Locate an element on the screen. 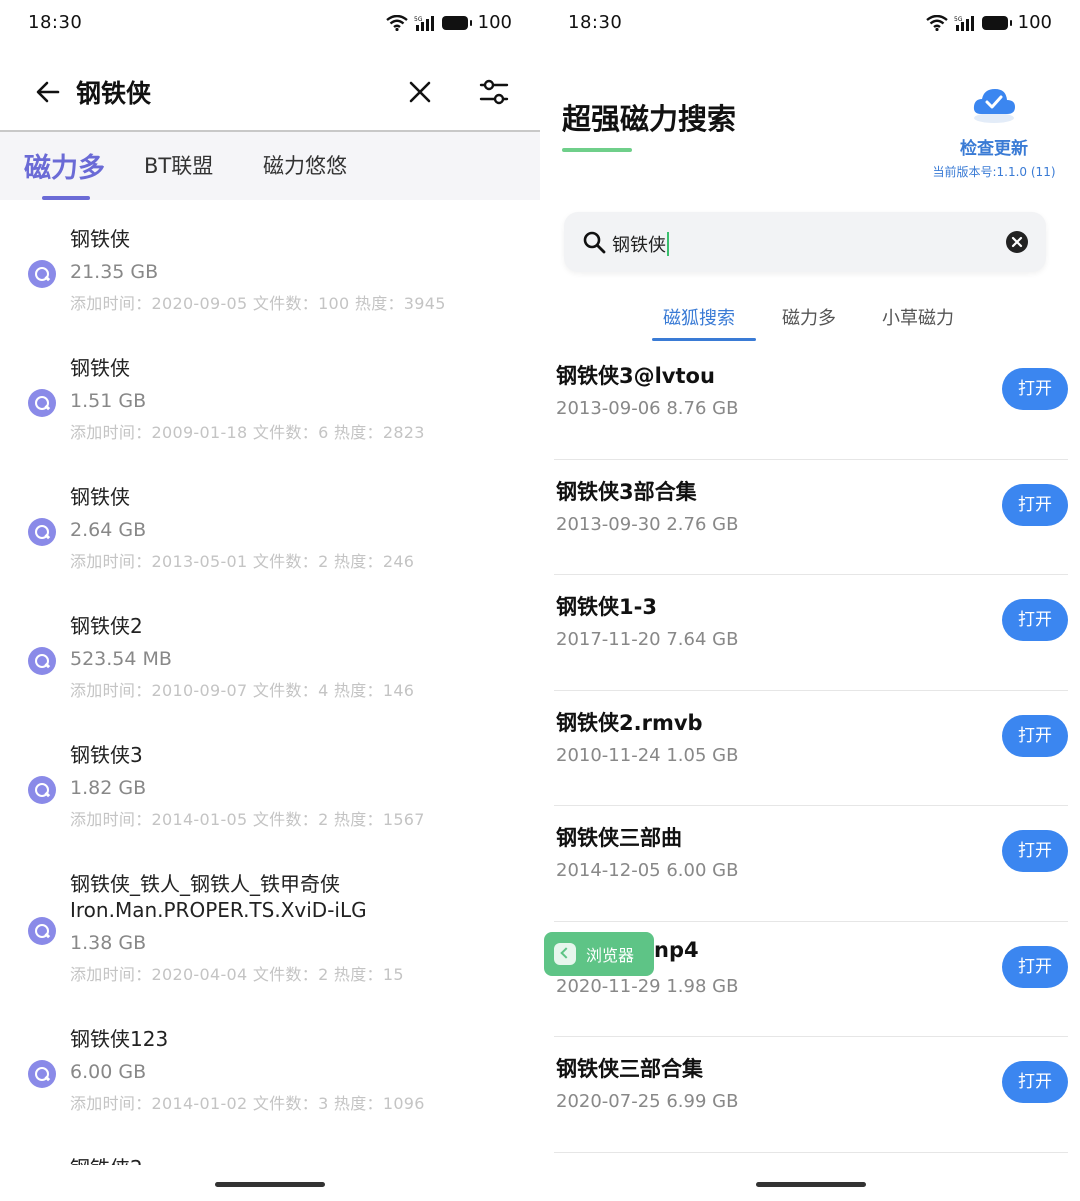  list-item: 钢铁侠三部曲 2014-12-05 6.00 GB 打开 is located at coordinates (811, 864).